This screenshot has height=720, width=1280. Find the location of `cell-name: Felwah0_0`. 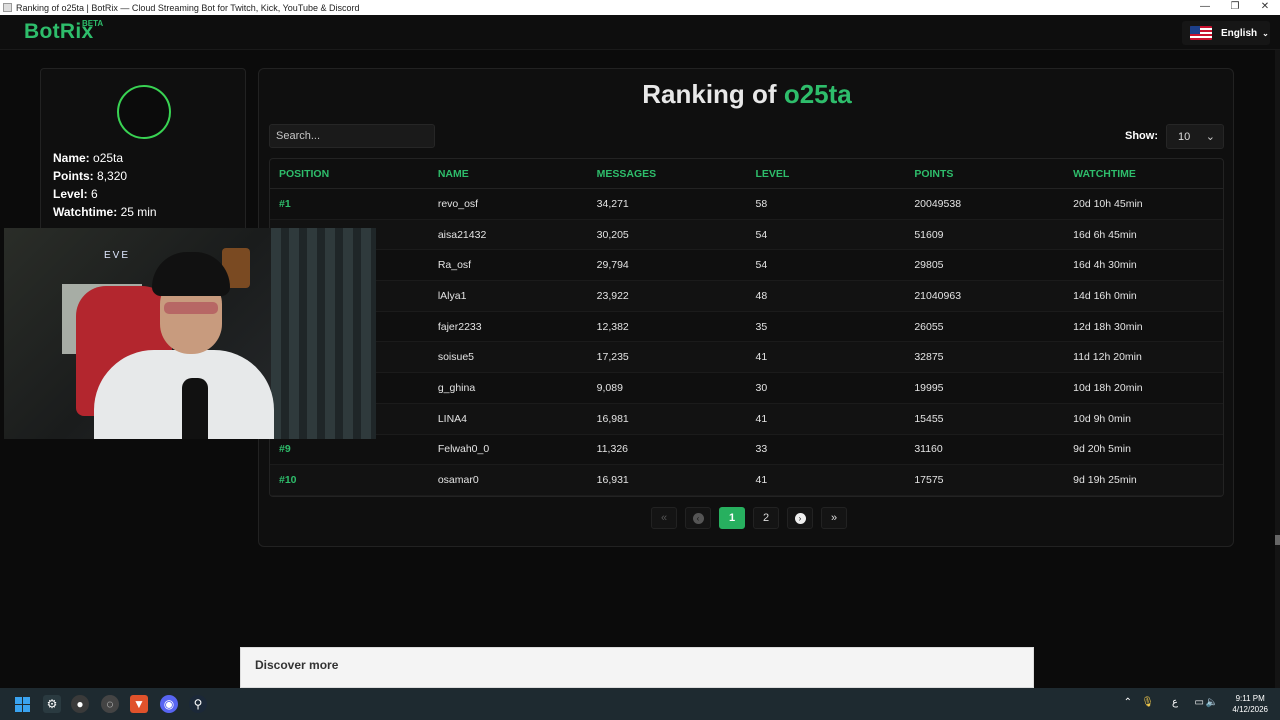

cell-name: Felwah0_0 is located at coordinates (463, 449).